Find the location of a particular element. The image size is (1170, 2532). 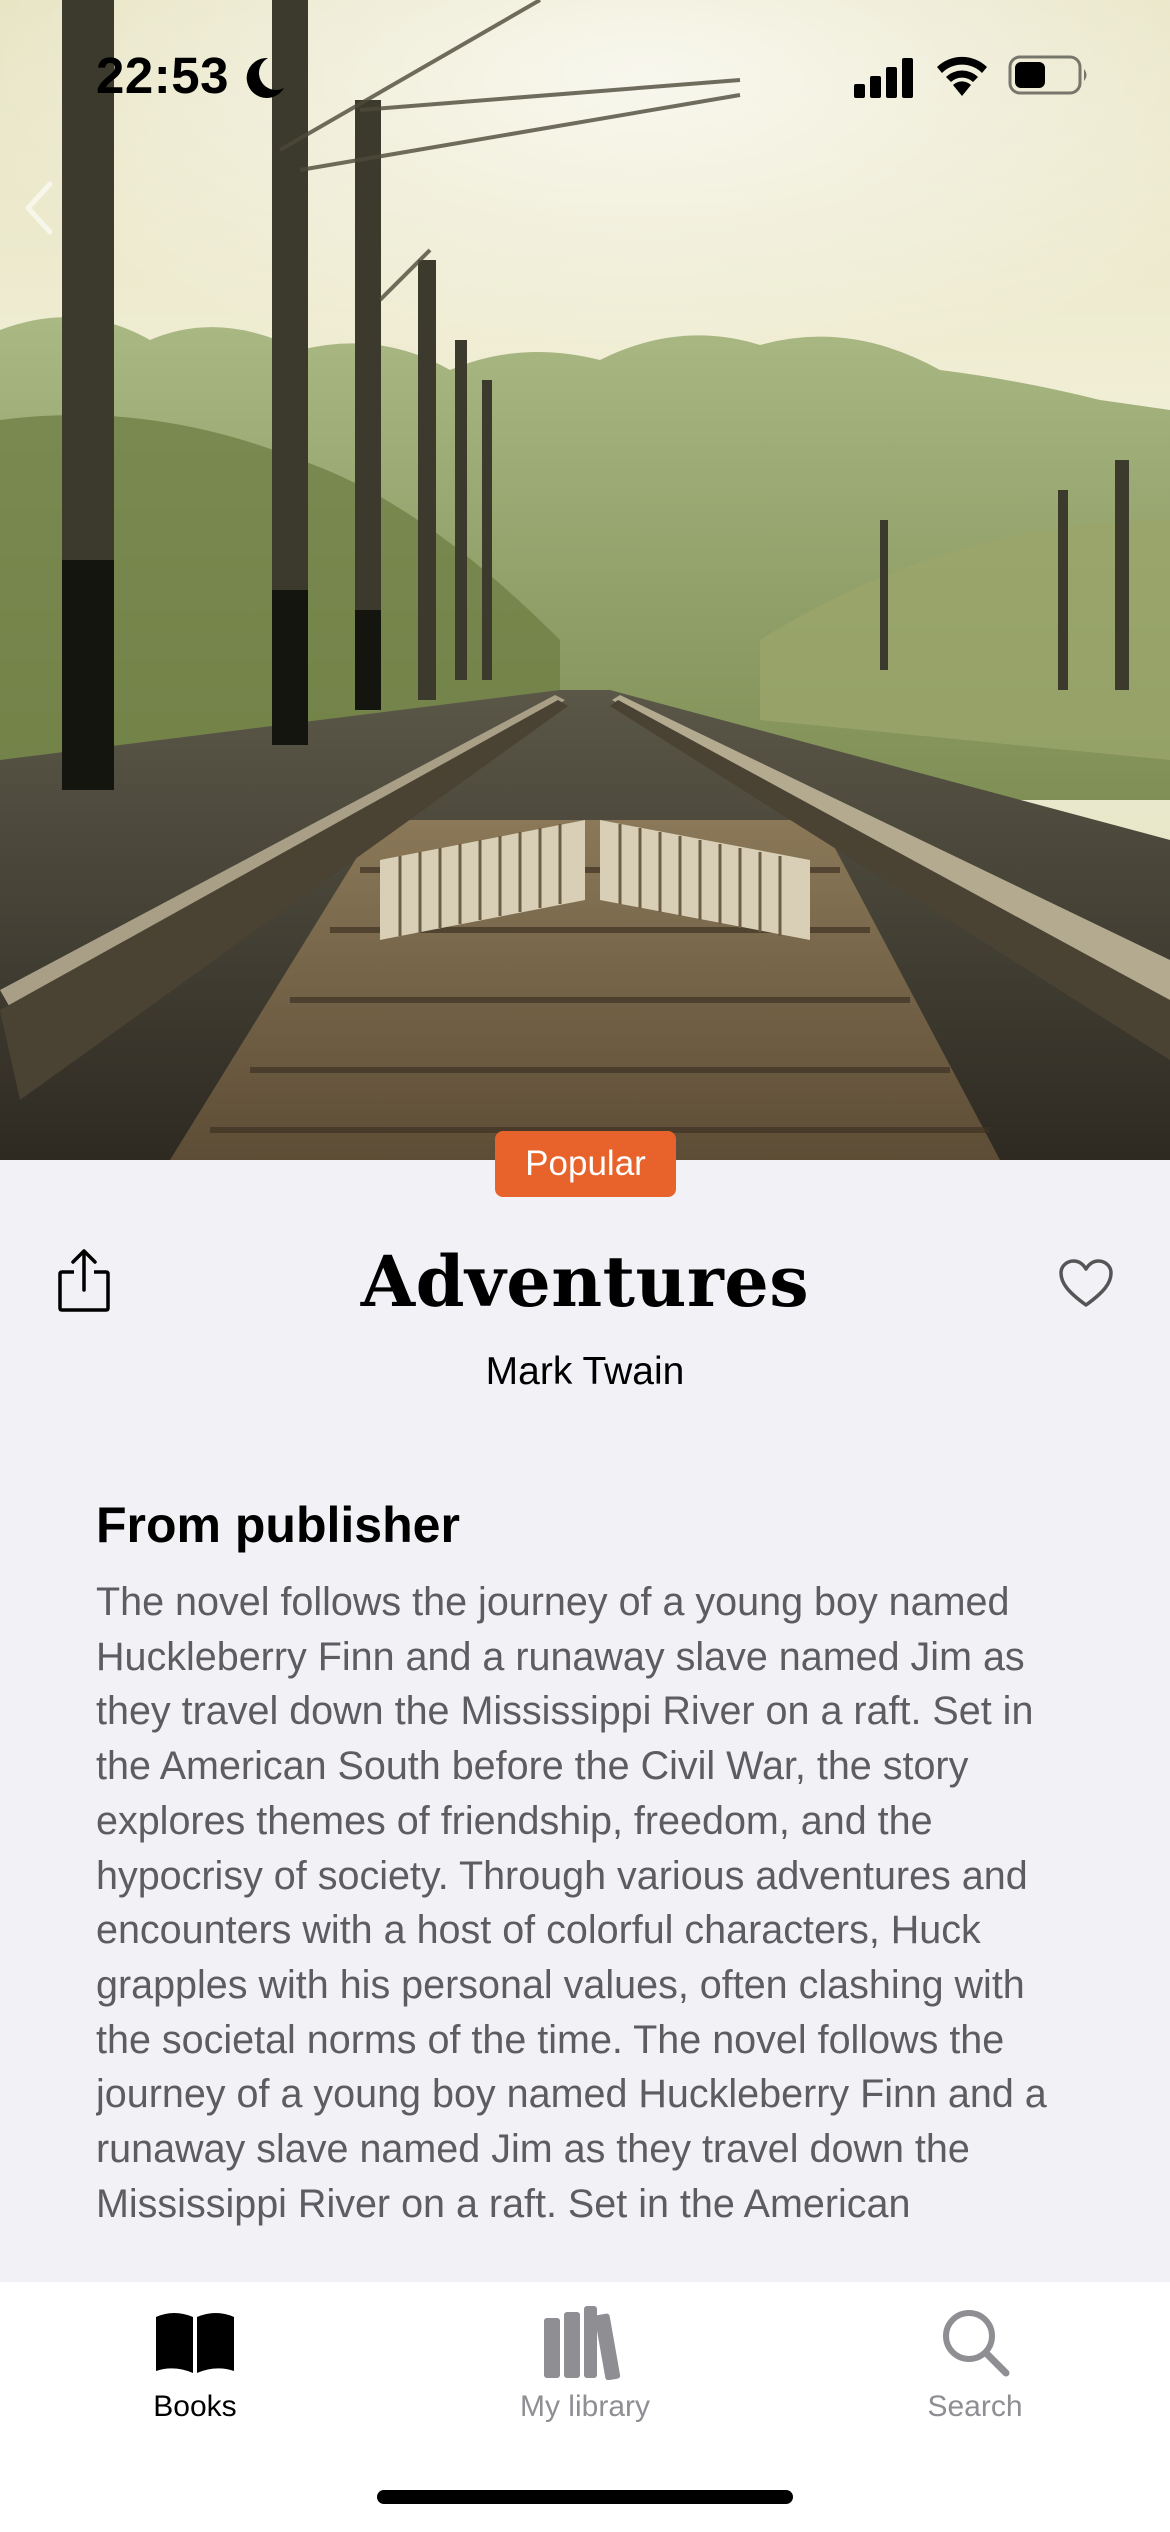

favorite-button is located at coordinates (1086, 1283).